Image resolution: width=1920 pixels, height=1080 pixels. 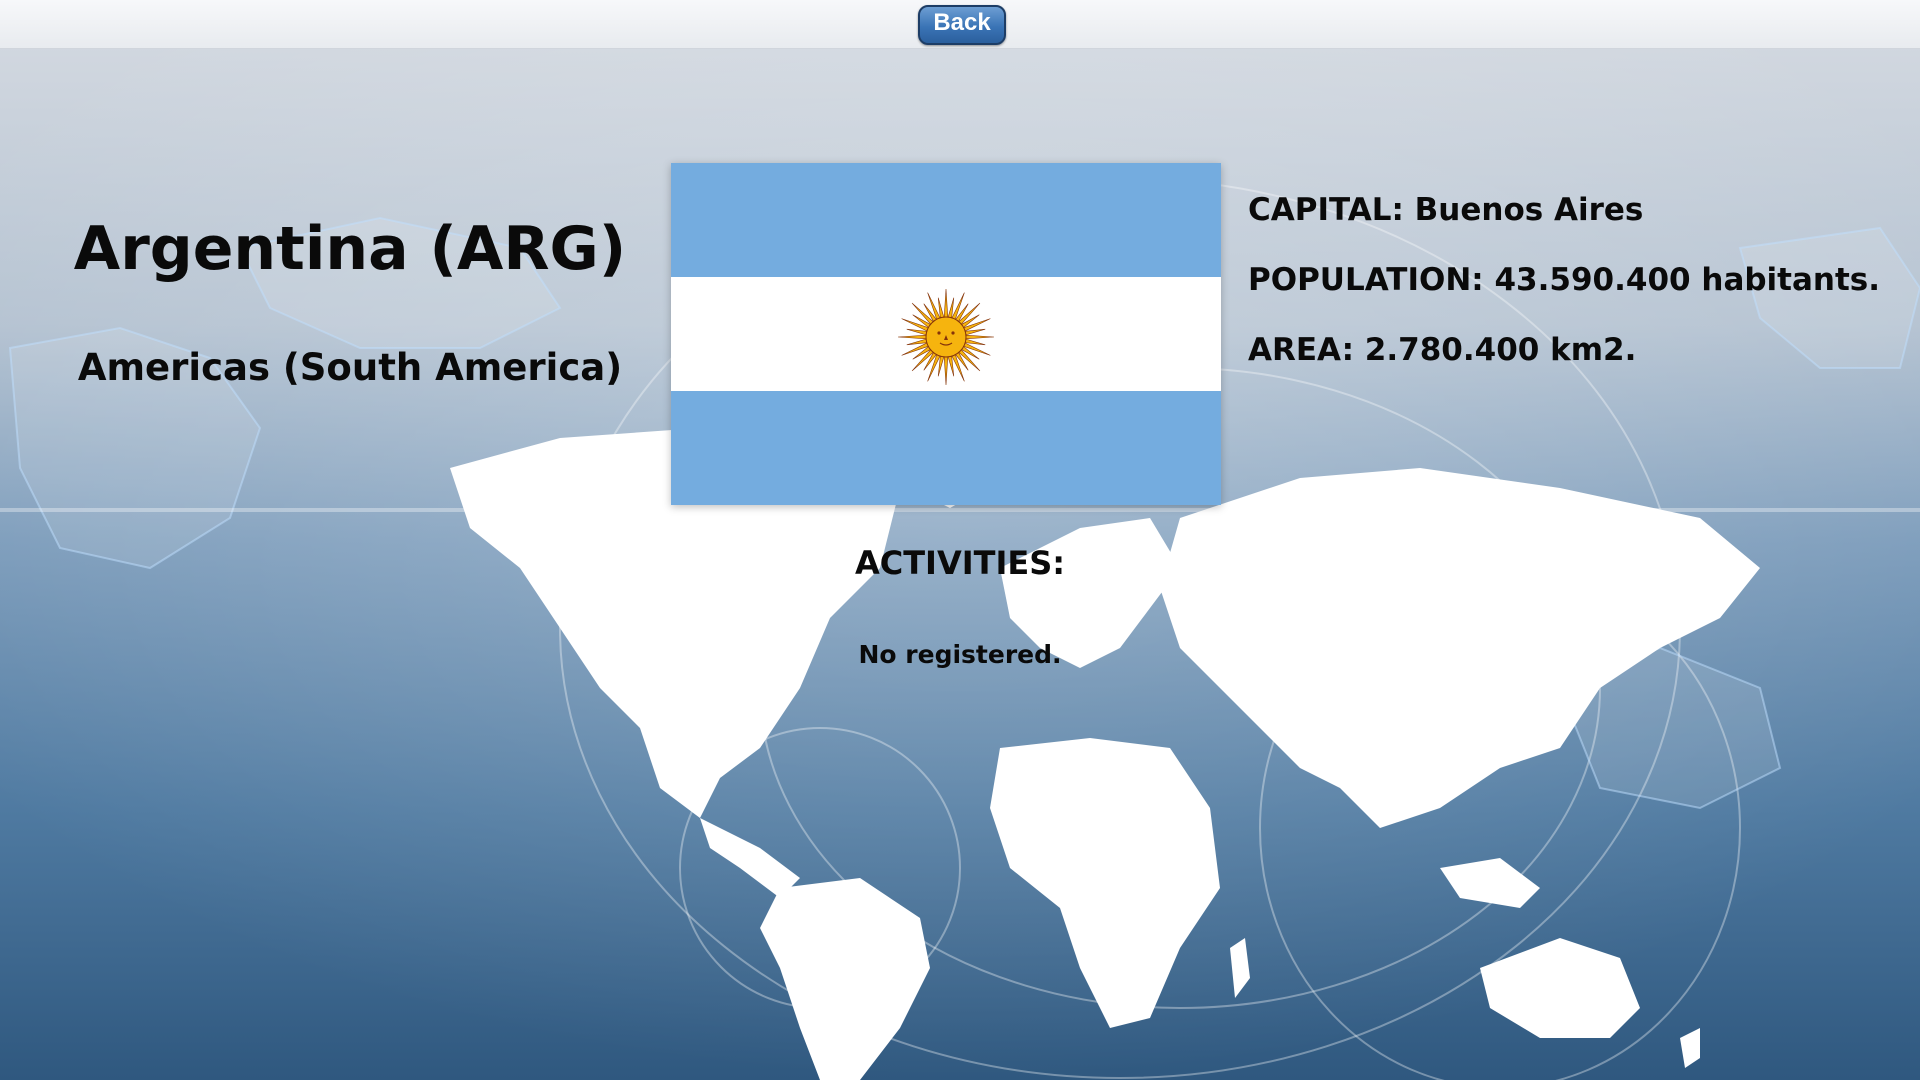 I want to click on country-title: Argentina (ARG), so click(x=350, y=249).